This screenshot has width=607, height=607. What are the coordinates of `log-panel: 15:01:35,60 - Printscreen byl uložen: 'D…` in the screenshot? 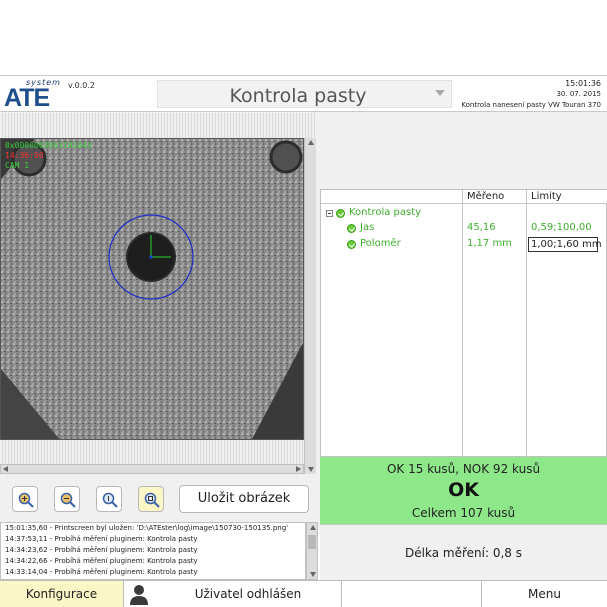 It's located at (153, 551).